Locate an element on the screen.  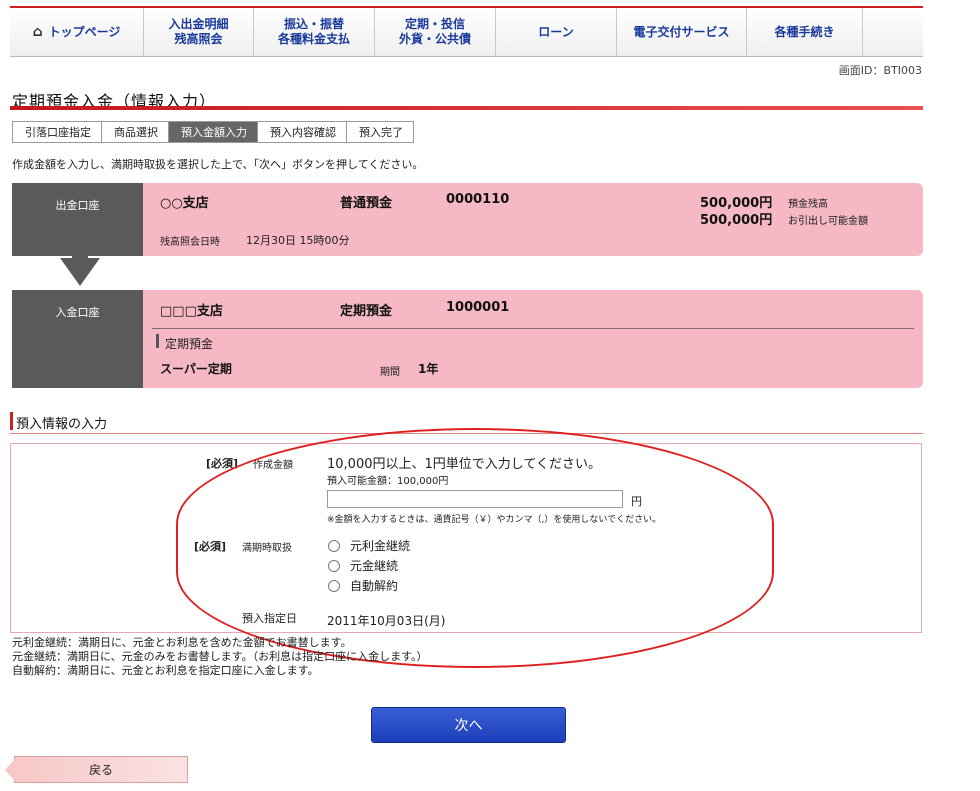
nav-item-label: 振込・振替 各種料金支払 is located at coordinates (313, 31).